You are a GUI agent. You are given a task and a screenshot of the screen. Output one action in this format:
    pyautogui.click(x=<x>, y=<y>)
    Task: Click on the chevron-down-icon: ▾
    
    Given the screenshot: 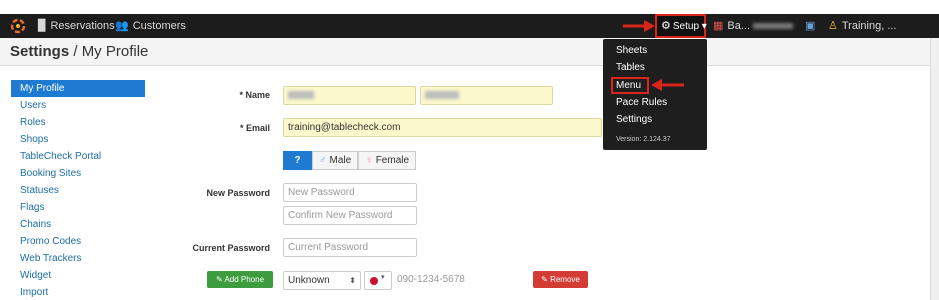 What is the action you would take?
    pyautogui.click(x=383, y=277)
    